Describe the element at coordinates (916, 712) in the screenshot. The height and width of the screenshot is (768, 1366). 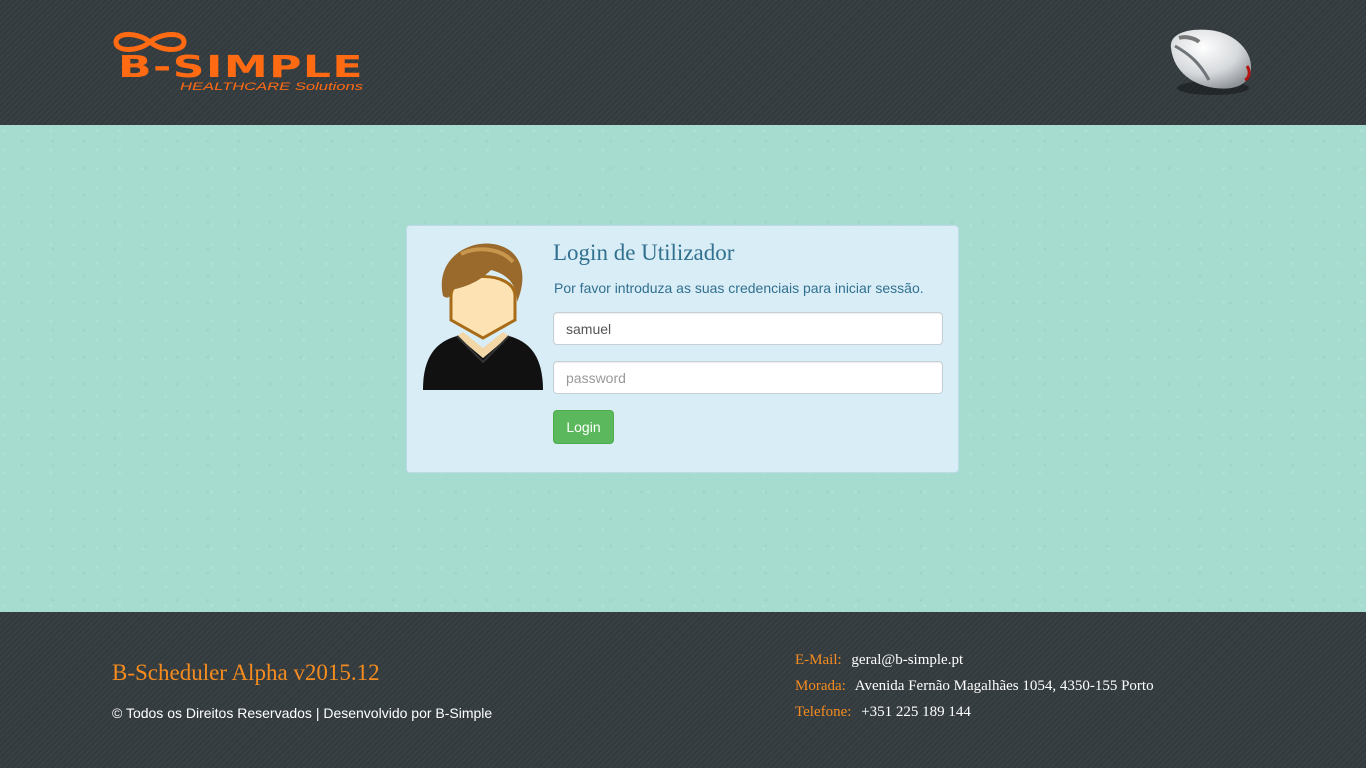
I see `phone-value: +351 225 189 144` at that location.